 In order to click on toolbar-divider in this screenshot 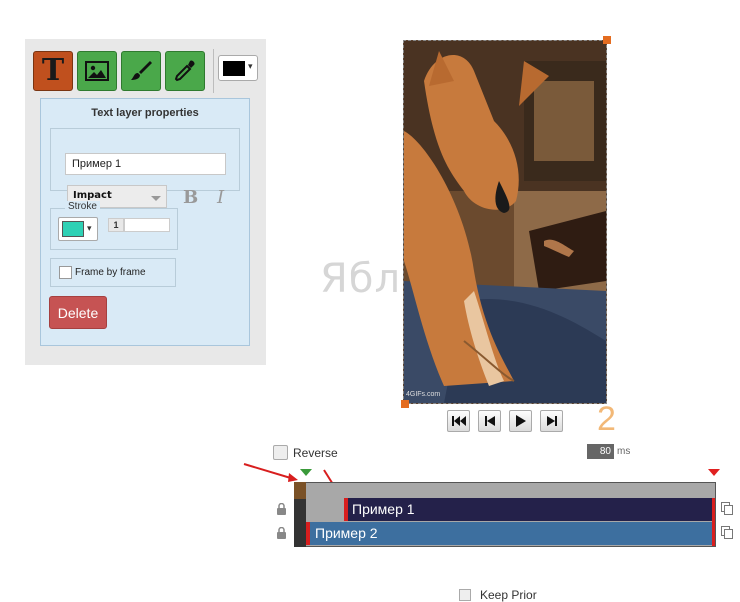, I will do `click(213, 71)`.